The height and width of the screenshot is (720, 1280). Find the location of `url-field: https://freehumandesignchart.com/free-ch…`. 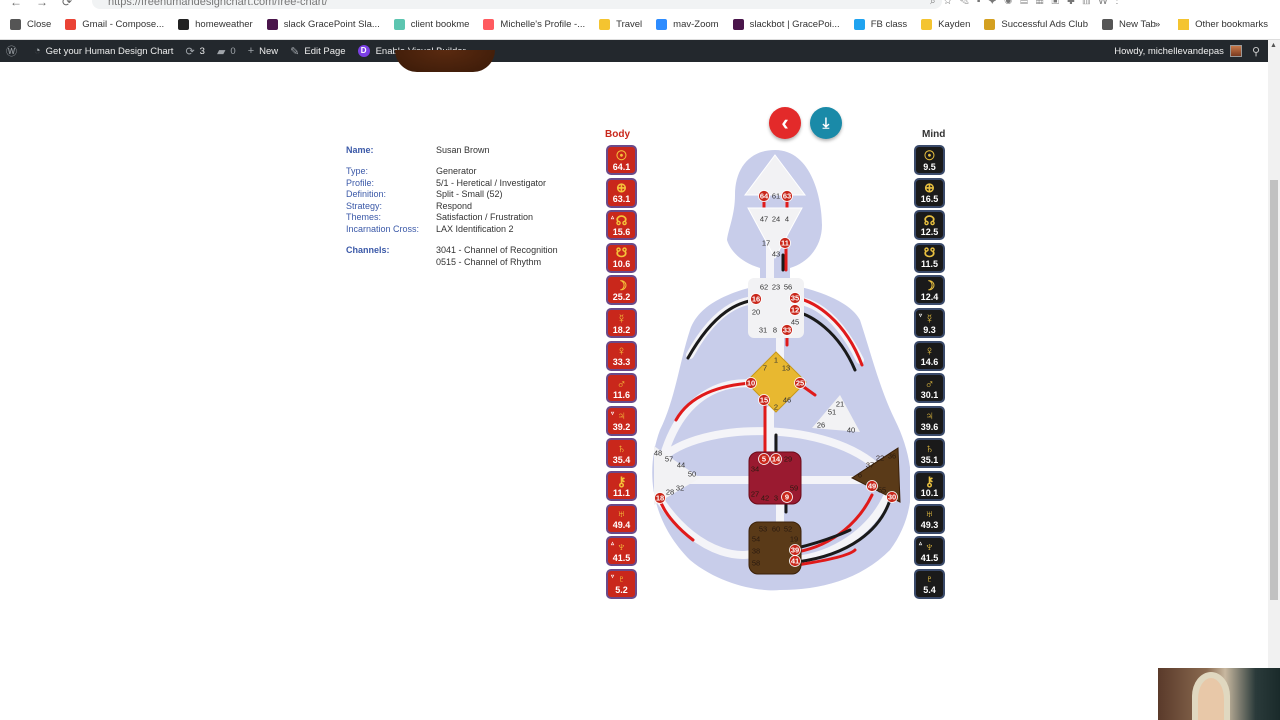

url-field: https://freehumandesignchart.com/free-ch… is located at coordinates (517, 4).